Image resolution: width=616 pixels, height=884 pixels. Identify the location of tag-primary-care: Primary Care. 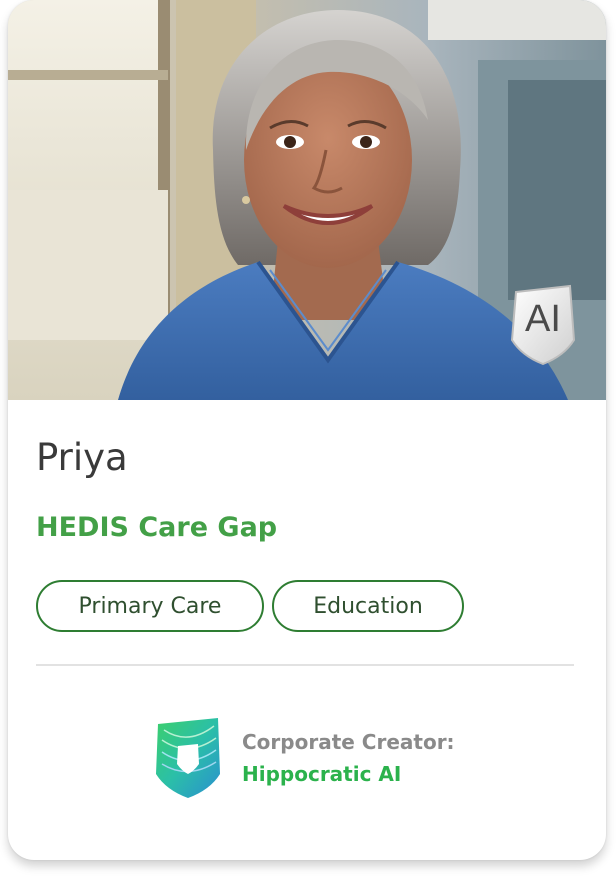
(150, 606).